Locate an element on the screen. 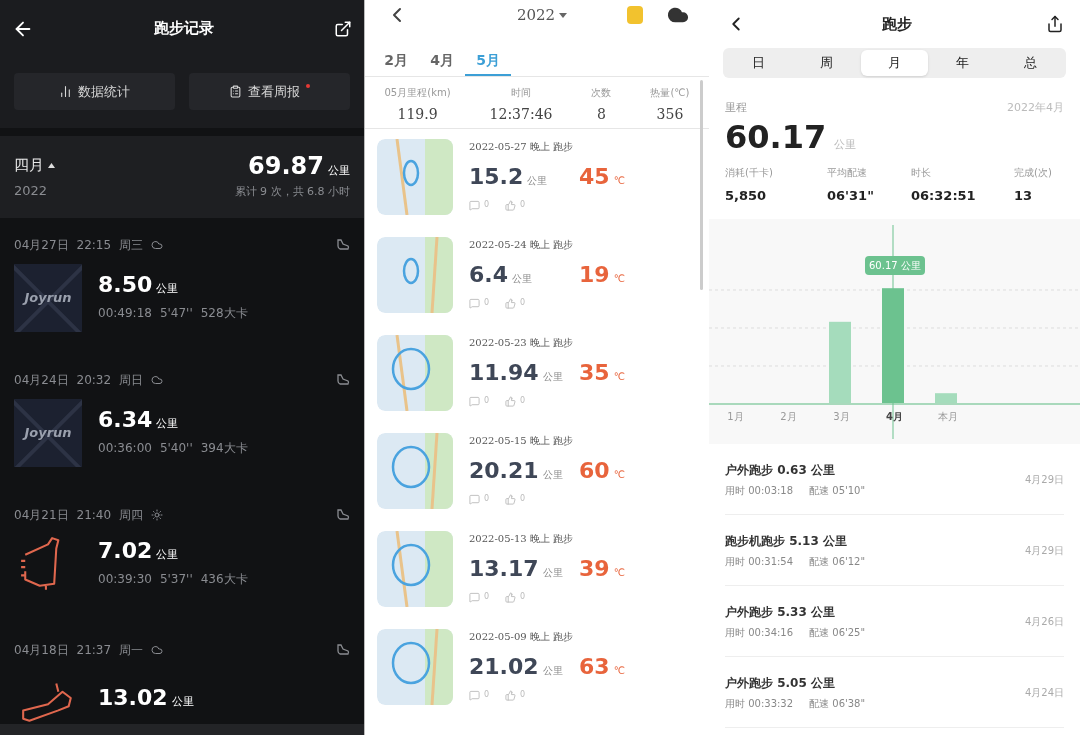  entry-heat: 39 ℃ is located at coordinates (602, 569).